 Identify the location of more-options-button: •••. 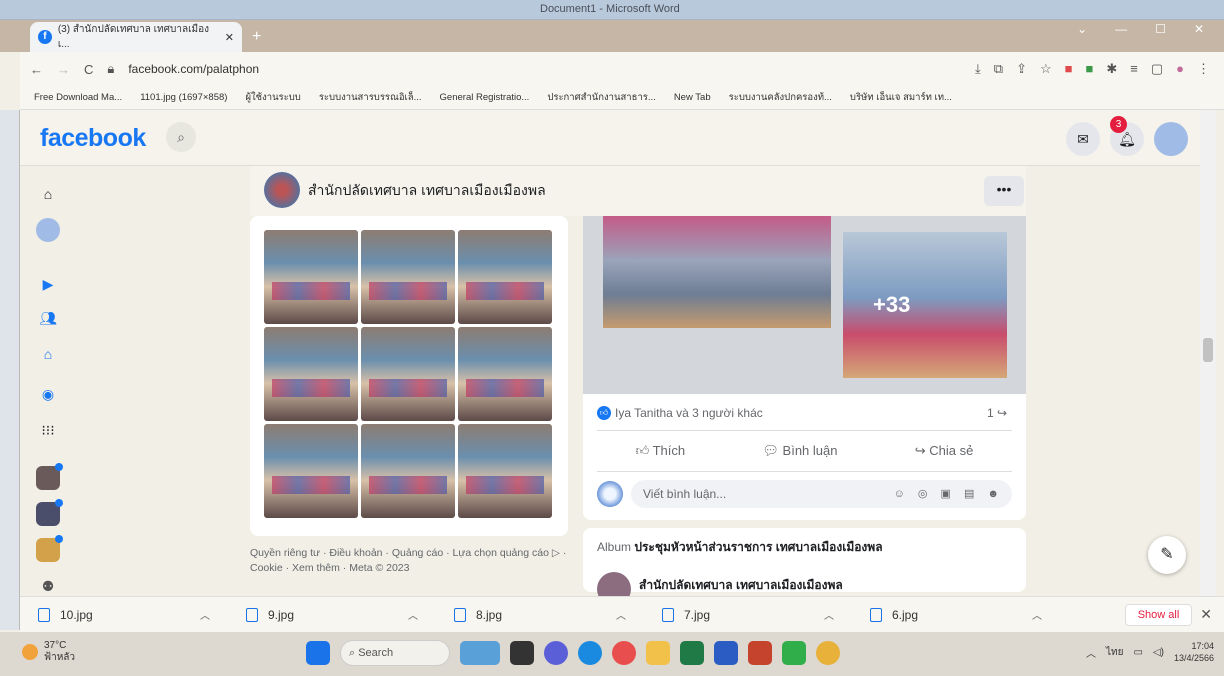
(1004, 191).